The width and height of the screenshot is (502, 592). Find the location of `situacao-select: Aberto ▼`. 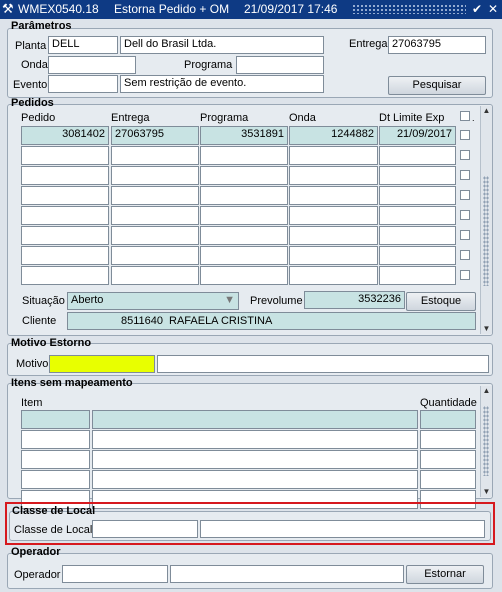

situacao-select: Aberto ▼ is located at coordinates (153, 301).